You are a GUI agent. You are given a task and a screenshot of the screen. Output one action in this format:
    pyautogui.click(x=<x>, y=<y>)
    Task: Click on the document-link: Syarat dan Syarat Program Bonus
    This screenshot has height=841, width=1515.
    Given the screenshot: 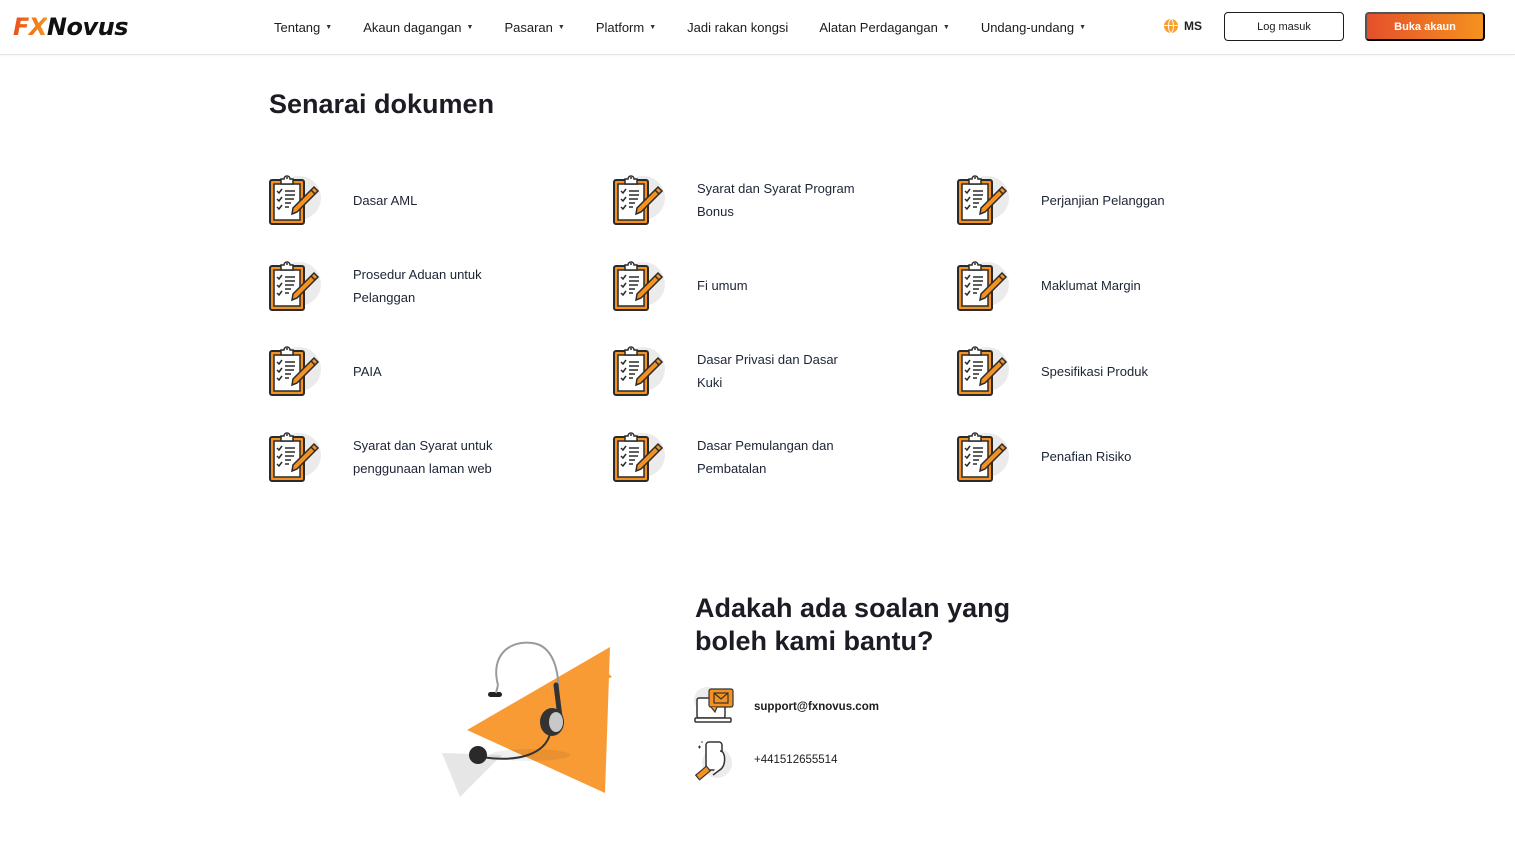 What is the action you would take?
    pyautogui.click(x=783, y=200)
    